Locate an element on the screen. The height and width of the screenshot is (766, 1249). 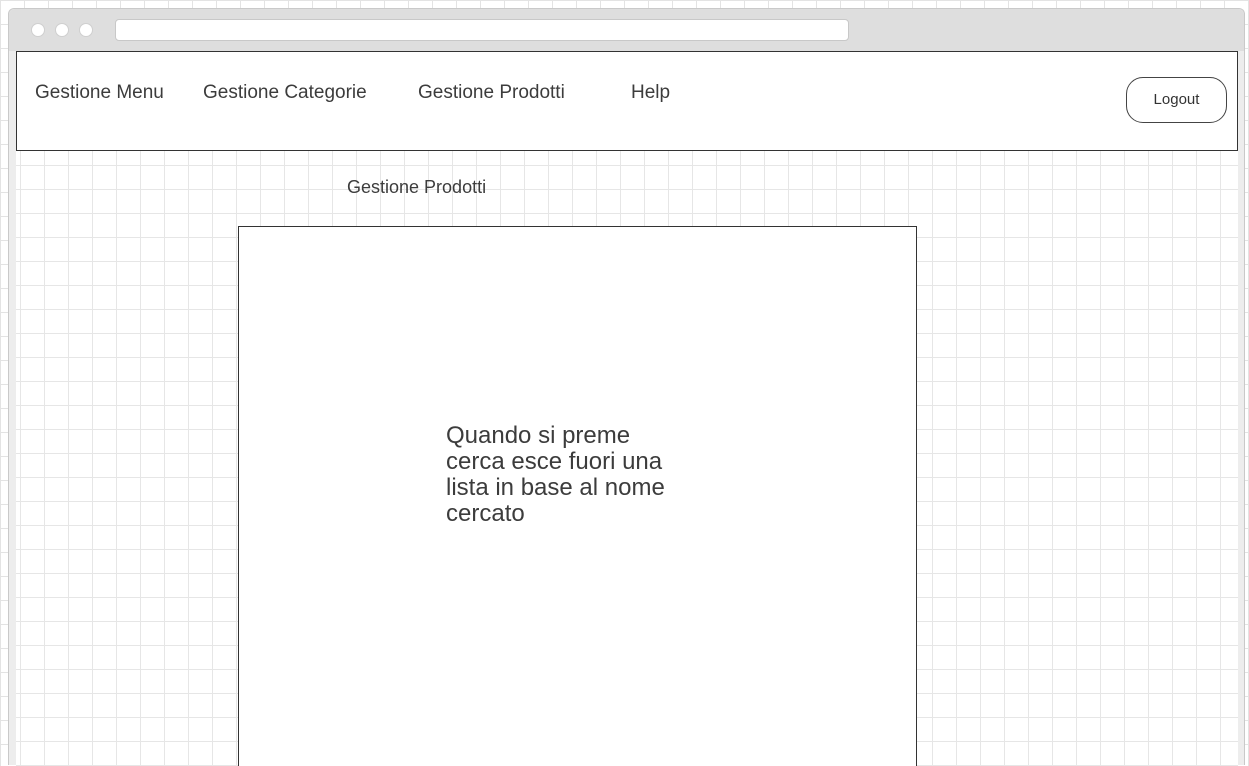
nav-gestione-menu: Gestione Menu is located at coordinates (99, 93).